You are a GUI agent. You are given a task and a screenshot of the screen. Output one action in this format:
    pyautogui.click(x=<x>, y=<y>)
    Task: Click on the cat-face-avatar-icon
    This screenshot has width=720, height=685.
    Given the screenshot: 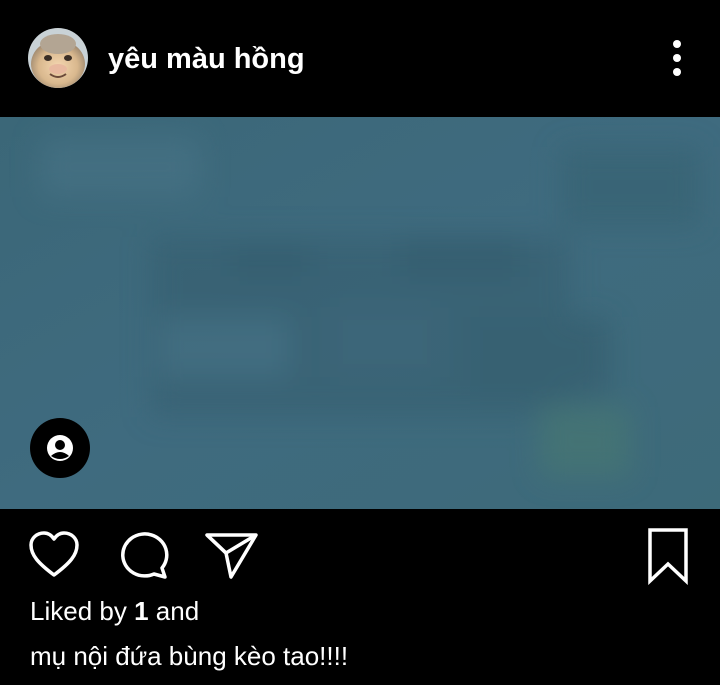 What is the action you would take?
    pyautogui.click(x=58, y=58)
    